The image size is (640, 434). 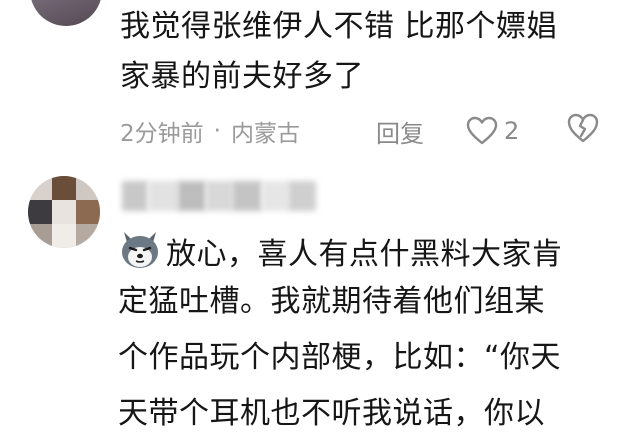 I want to click on comment-location: 内蒙古, so click(x=265, y=134).